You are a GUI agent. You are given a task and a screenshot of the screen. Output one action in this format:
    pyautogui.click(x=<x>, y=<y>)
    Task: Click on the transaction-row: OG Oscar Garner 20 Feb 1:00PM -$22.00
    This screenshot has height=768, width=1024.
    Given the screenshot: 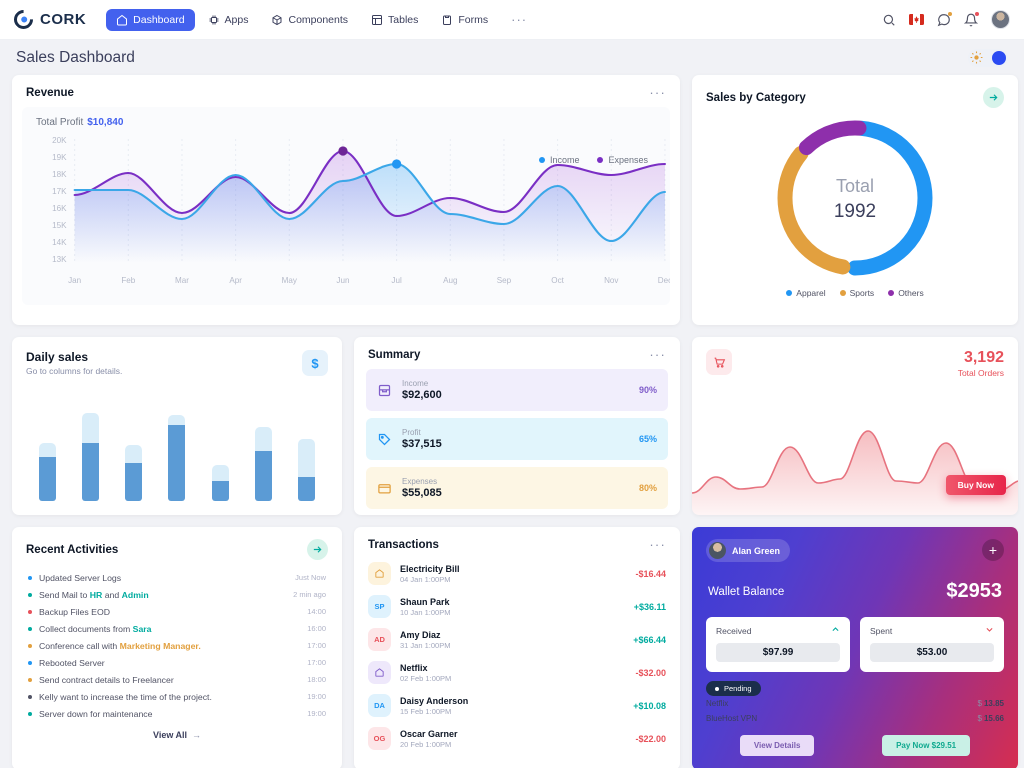 What is the action you would take?
    pyautogui.click(x=517, y=738)
    